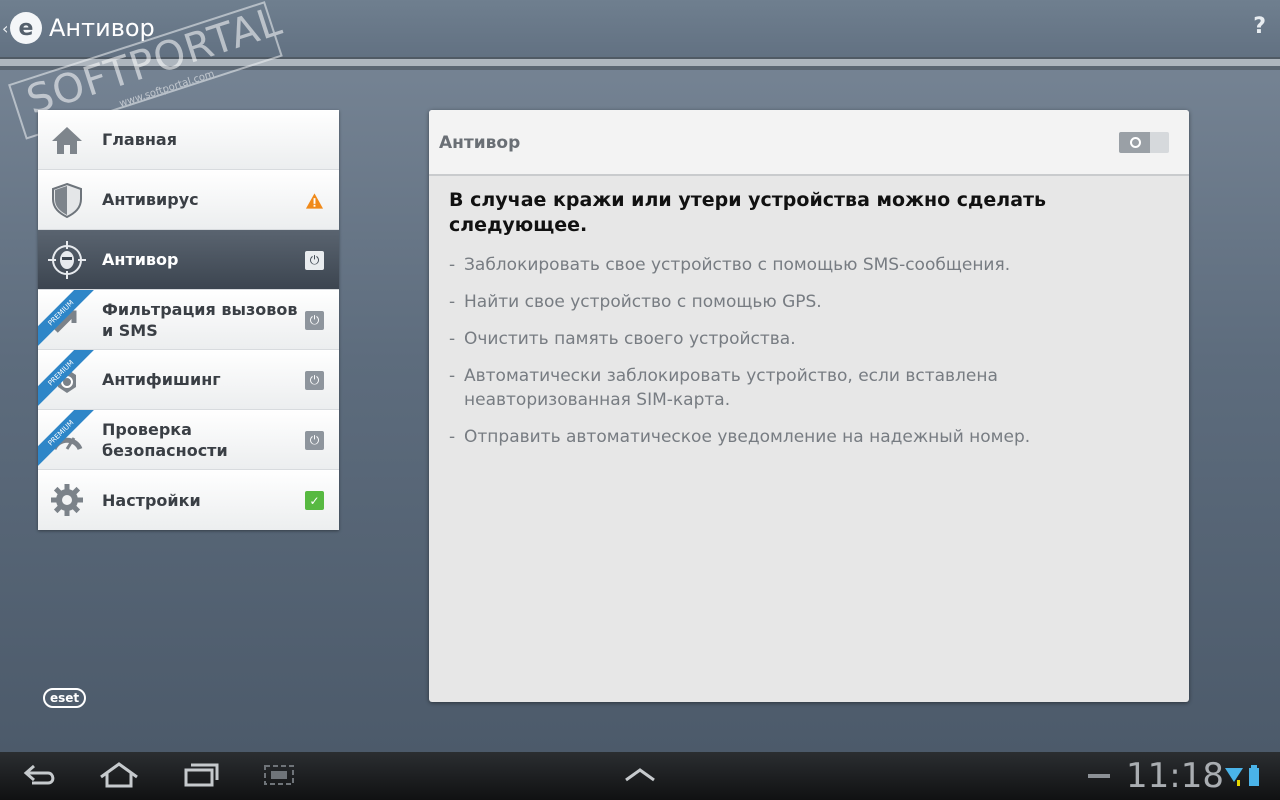  What do you see at coordinates (789, 339) in the screenshot?
I see `list-item: Очистить память своего устройства.` at bounding box center [789, 339].